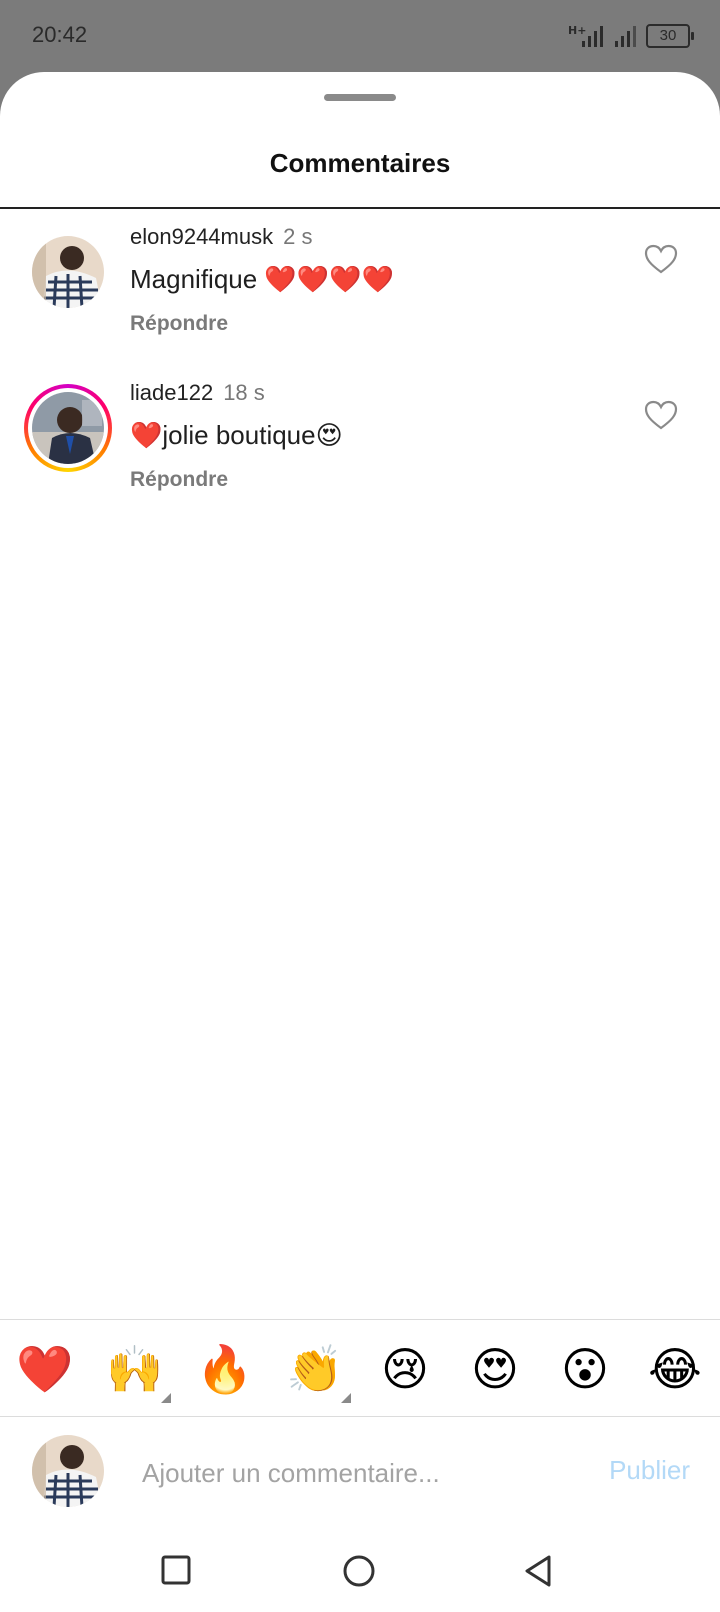 Image resolution: width=720 pixels, height=1612 pixels. Describe the element at coordinates (360, 443) in the screenshot. I see `comment-item: liade122 18 s ❤️jolie boutique😍 Répondre` at that location.